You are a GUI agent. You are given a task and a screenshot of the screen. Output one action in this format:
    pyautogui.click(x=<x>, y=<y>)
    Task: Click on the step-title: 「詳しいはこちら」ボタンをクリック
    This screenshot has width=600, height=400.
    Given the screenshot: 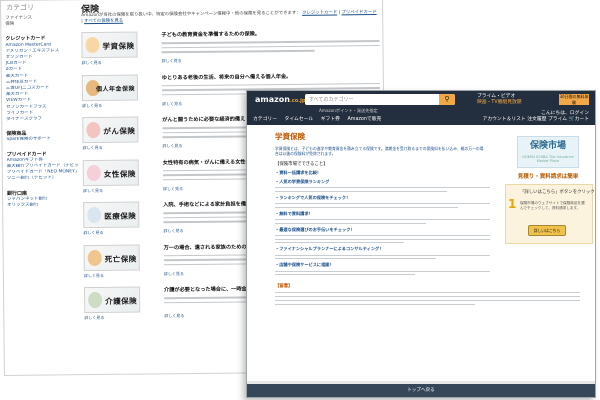 What is the action you would take?
    pyautogui.click(x=557, y=192)
    